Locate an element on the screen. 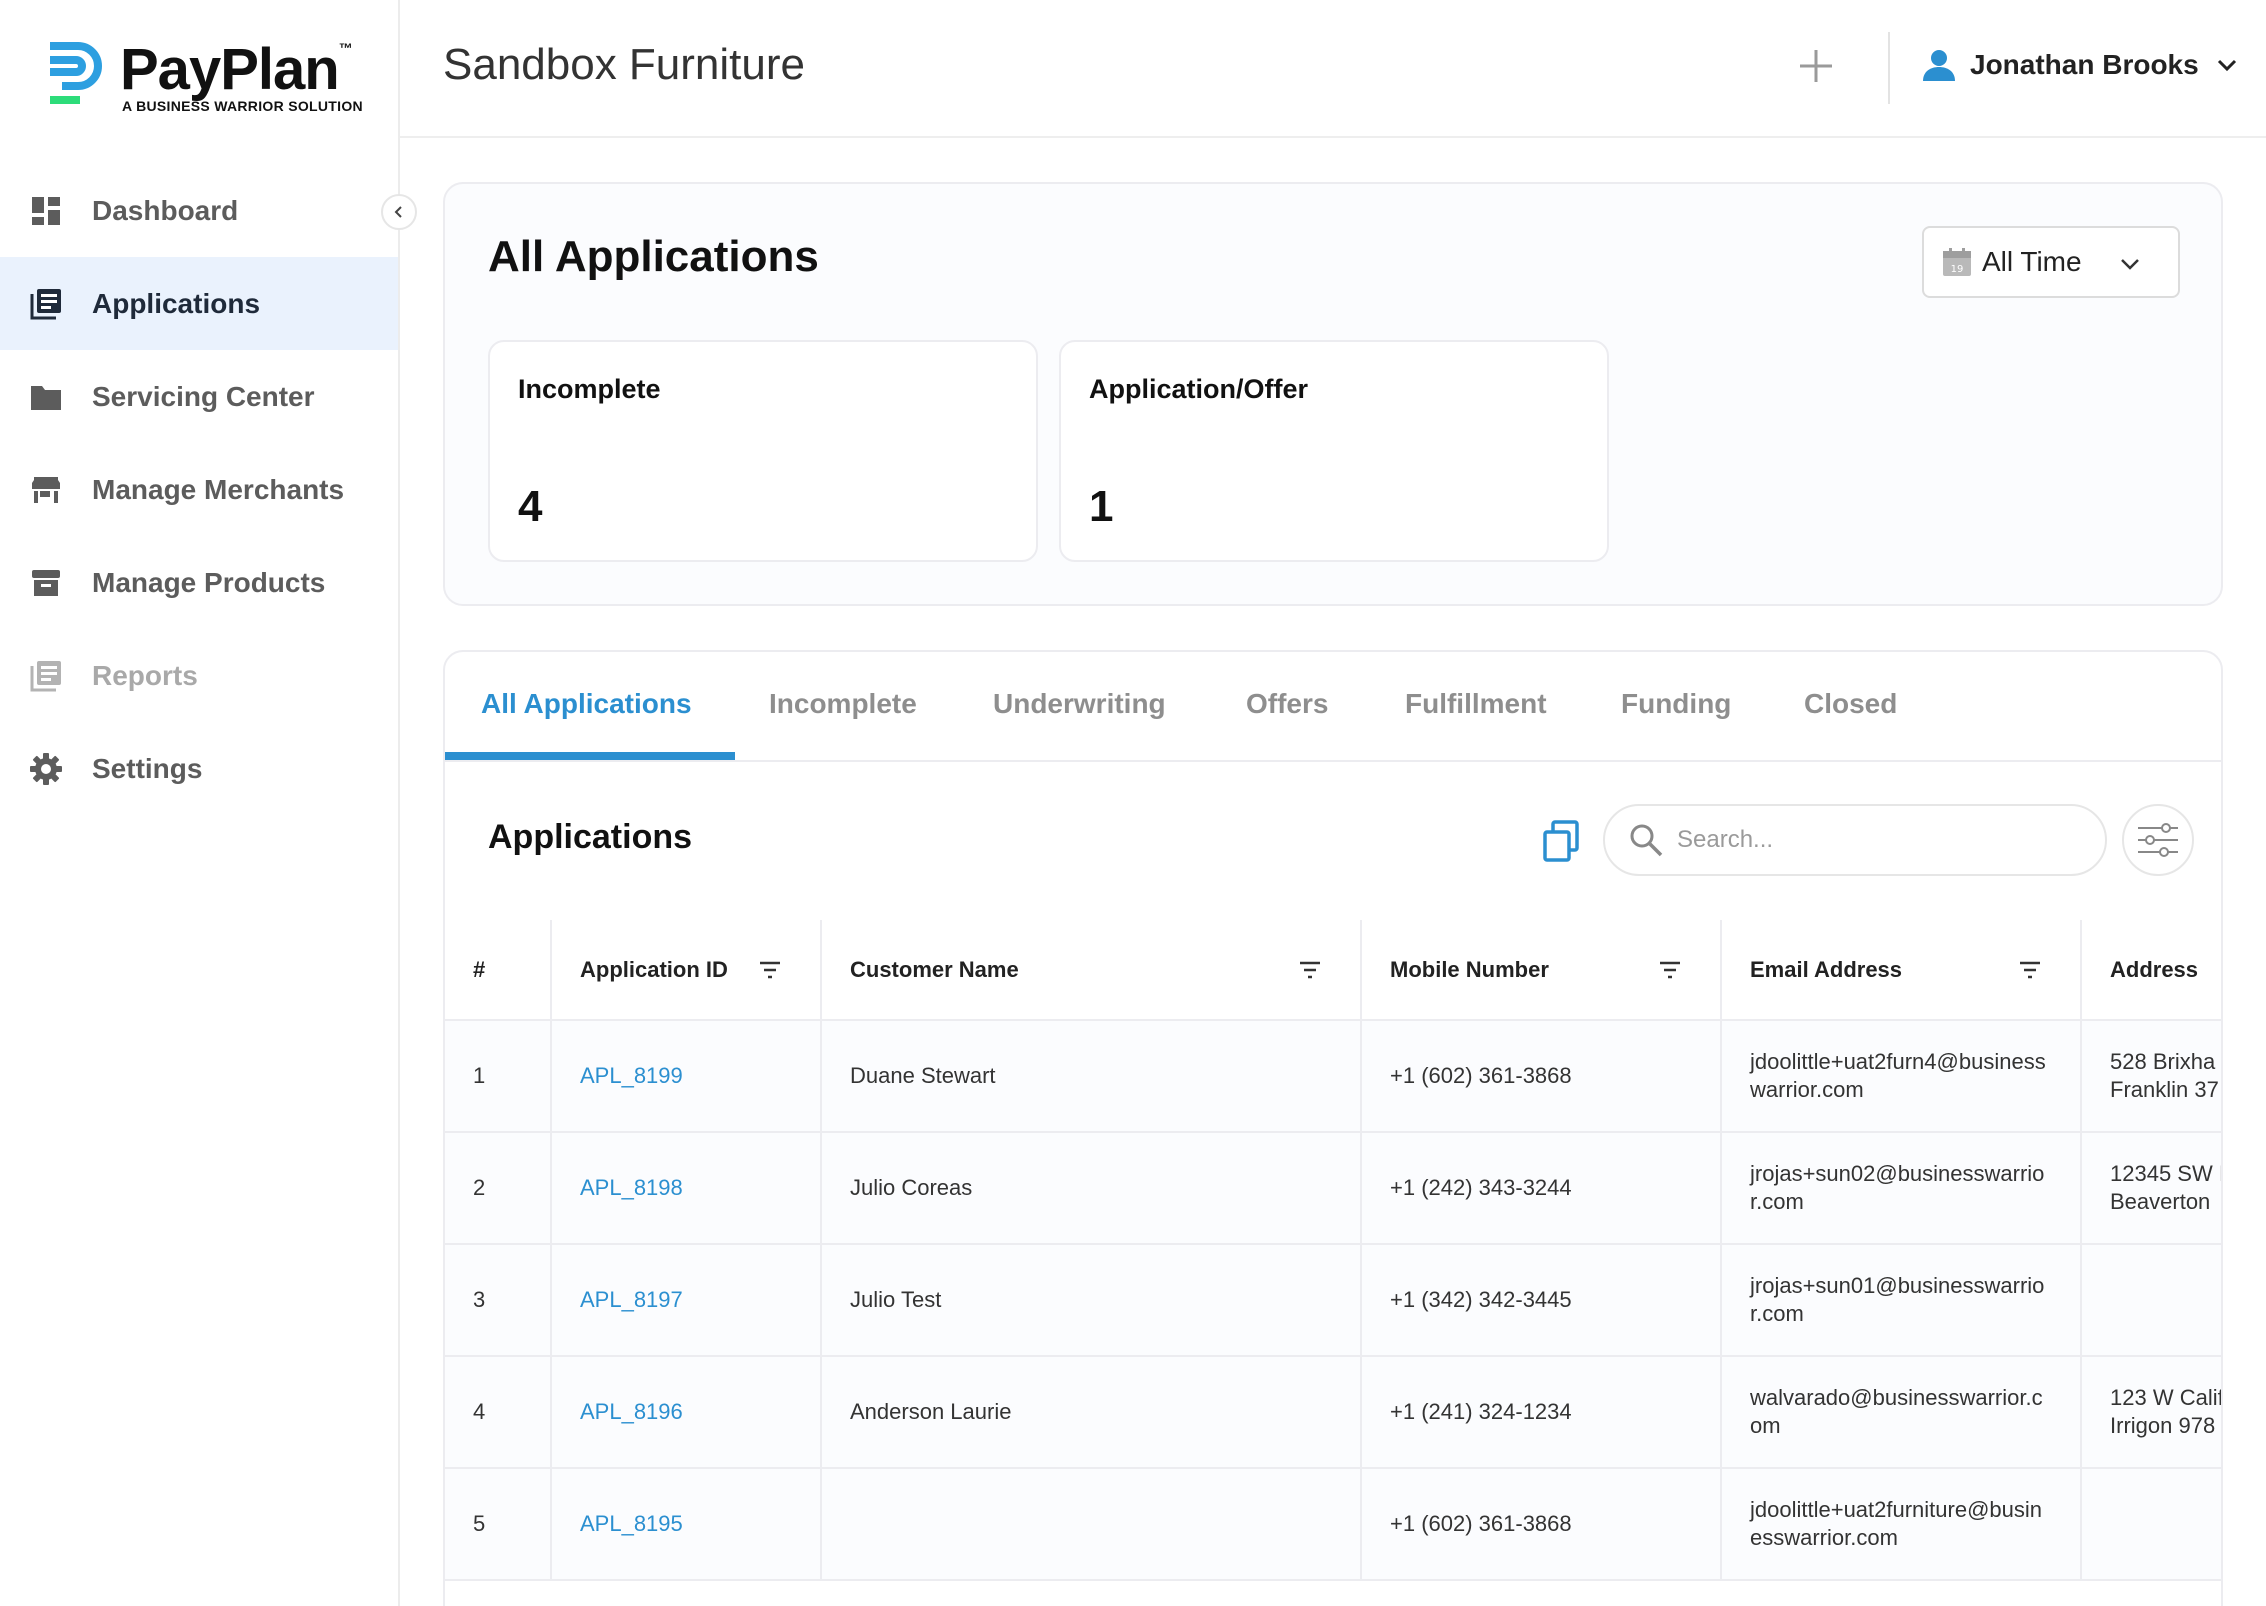 The image size is (2266, 1606). application-id-link: APL_8197 is located at coordinates (686, 1300).